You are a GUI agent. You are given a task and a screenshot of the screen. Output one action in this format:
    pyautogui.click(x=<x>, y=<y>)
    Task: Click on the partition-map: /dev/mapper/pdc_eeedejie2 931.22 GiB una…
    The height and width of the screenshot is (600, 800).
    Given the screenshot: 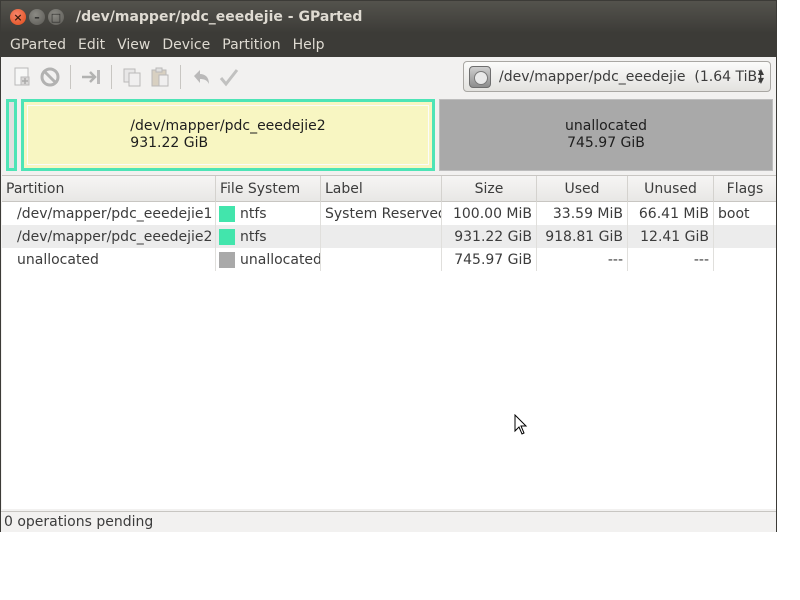 What is the action you would take?
    pyautogui.click(x=389, y=135)
    